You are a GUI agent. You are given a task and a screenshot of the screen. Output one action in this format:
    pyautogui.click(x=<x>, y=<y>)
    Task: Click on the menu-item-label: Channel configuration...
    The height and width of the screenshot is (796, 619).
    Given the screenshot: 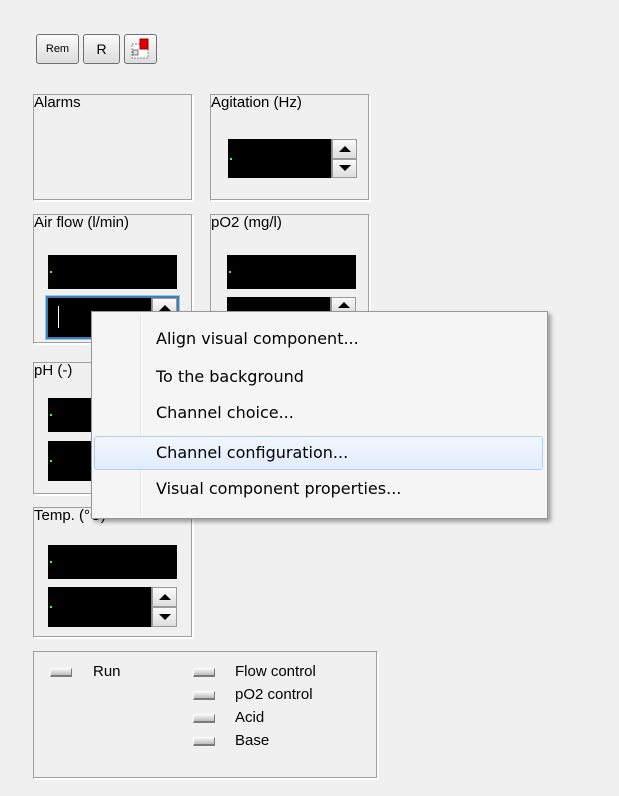 What is the action you would take?
    pyautogui.click(x=252, y=452)
    